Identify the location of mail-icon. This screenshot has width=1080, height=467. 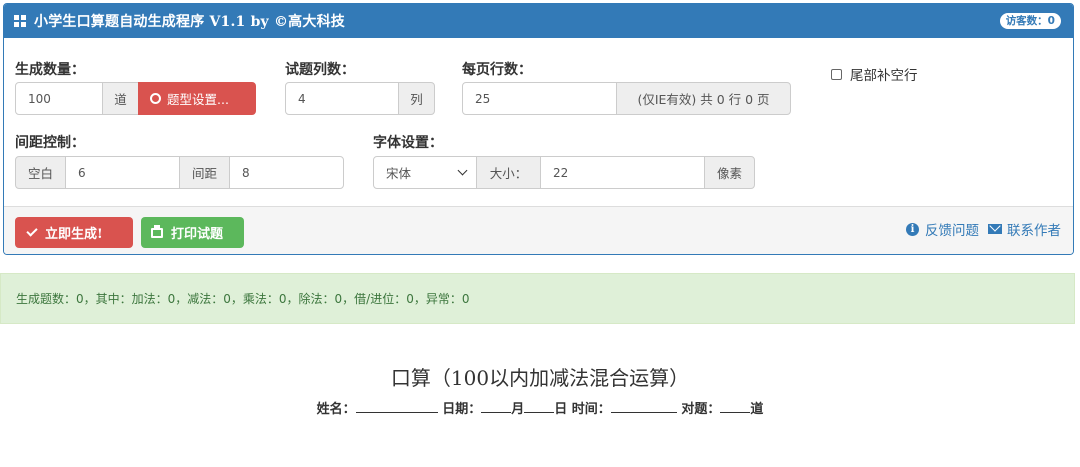
(995, 229).